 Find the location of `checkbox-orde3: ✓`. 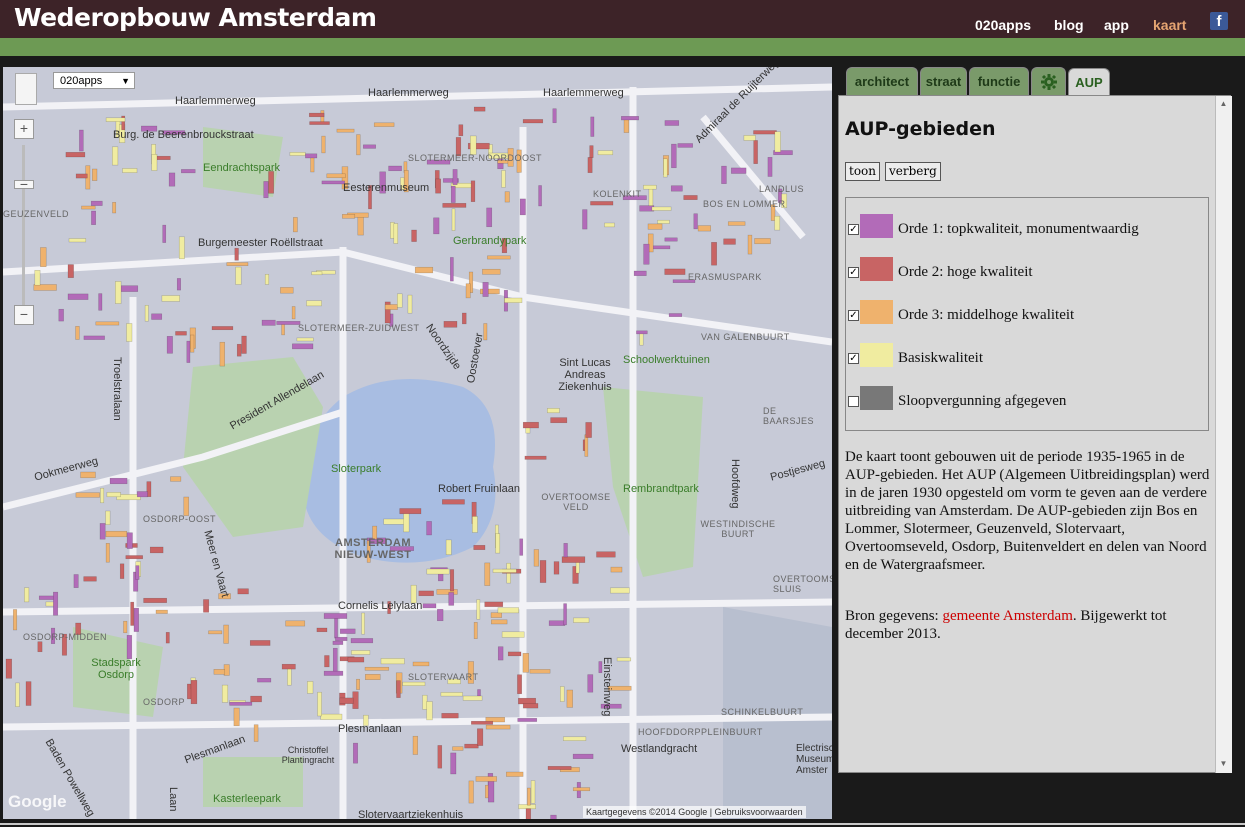

checkbox-orde3: ✓ is located at coordinates (853, 315).